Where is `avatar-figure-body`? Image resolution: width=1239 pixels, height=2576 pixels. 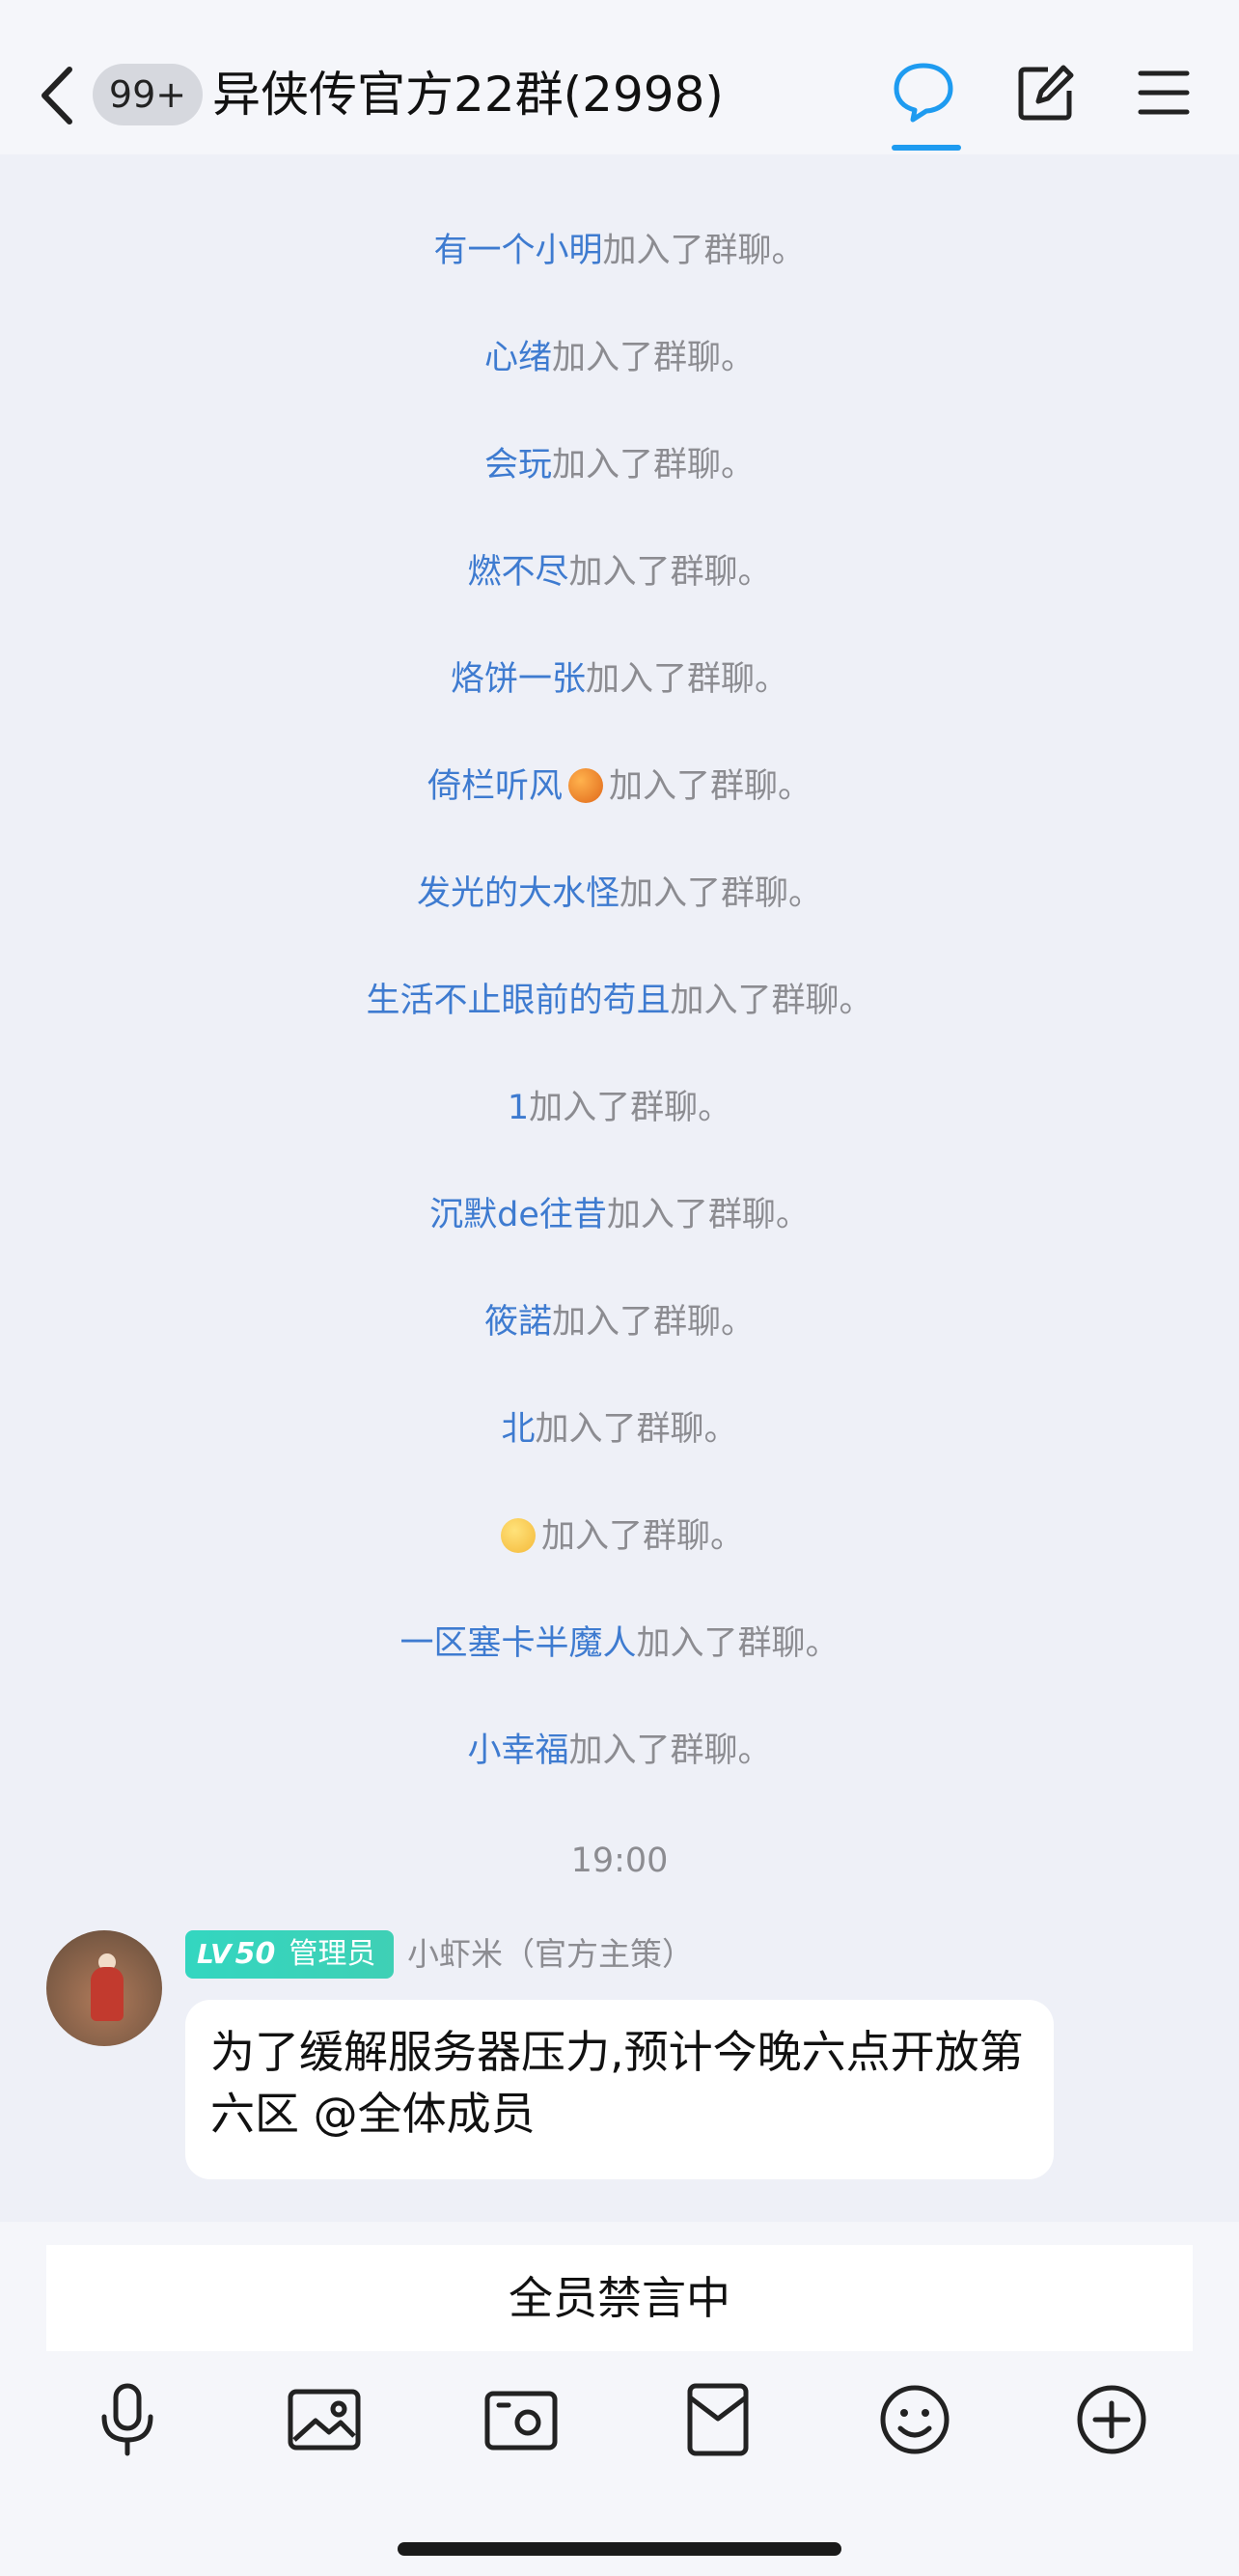 avatar-figure-body is located at coordinates (107, 1994).